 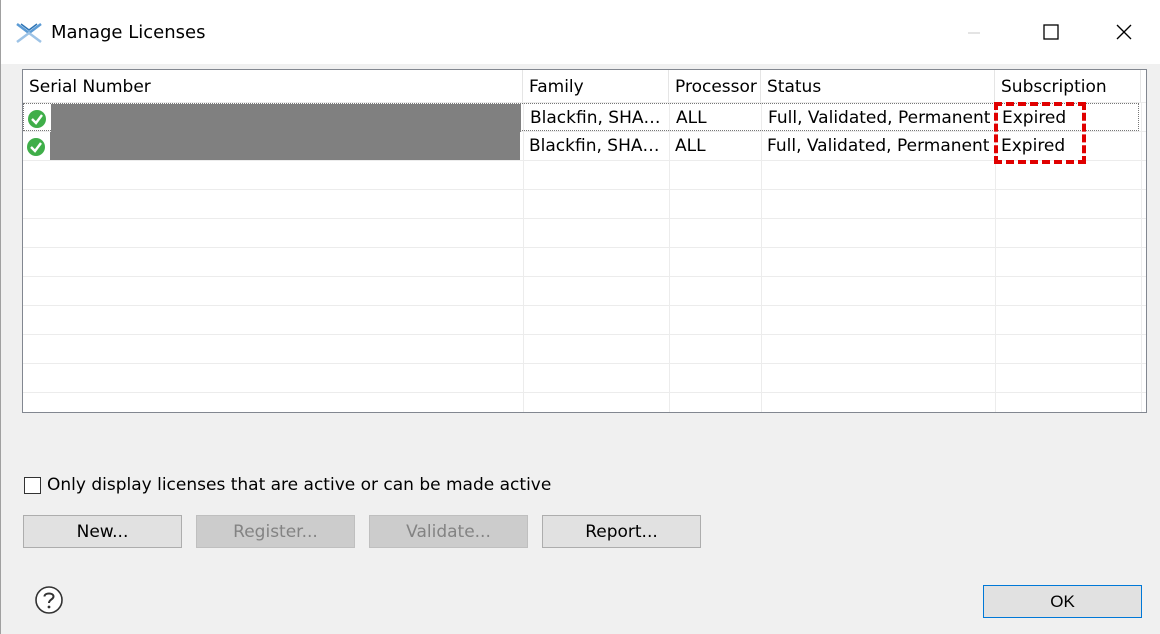 I want to click on close-button, so click(x=1124, y=32).